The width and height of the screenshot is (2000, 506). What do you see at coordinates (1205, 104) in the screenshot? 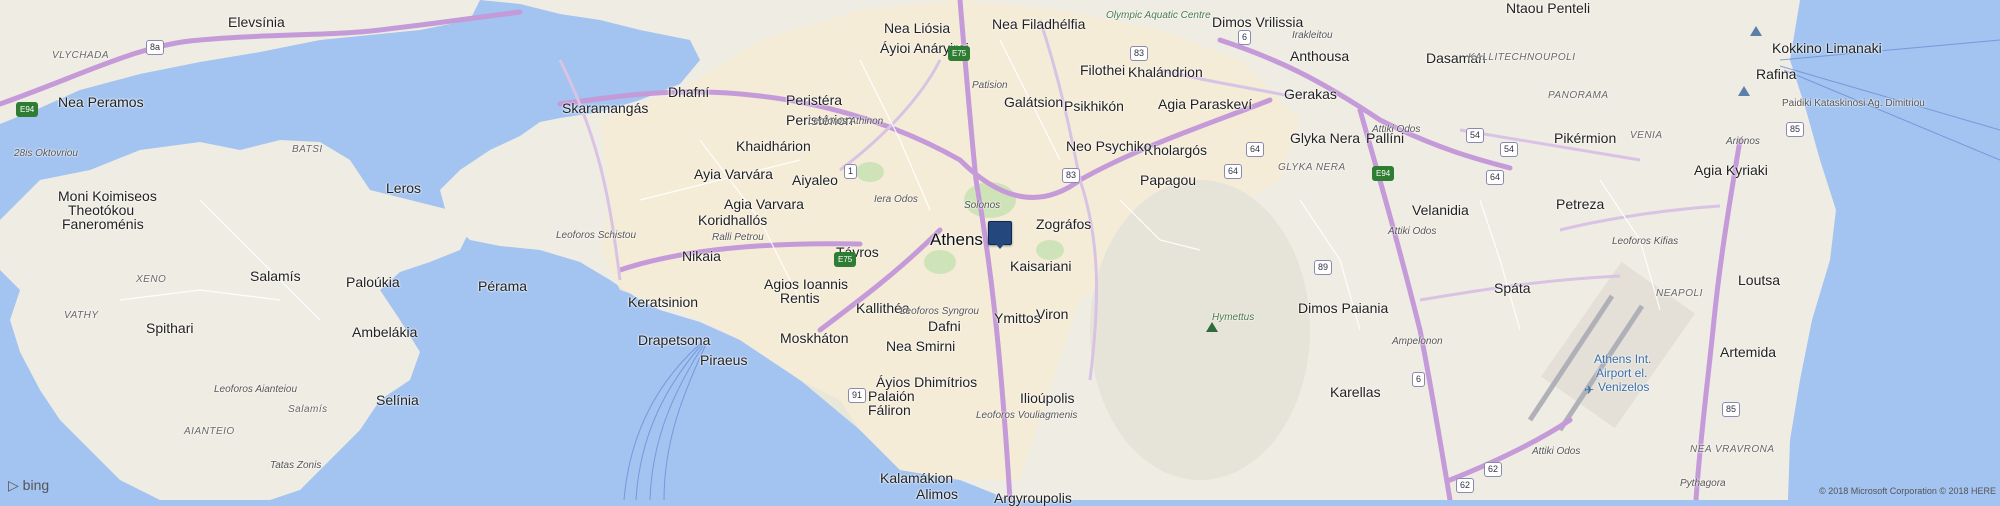
I see `map-label: Agia Paraskeví` at bounding box center [1205, 104].